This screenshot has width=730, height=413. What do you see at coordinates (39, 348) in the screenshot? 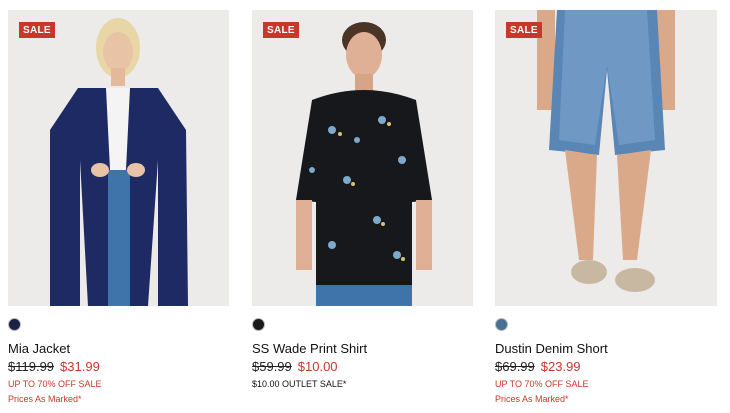
I see `product-name: Mia Jacket` at bounding box center [39, 348].